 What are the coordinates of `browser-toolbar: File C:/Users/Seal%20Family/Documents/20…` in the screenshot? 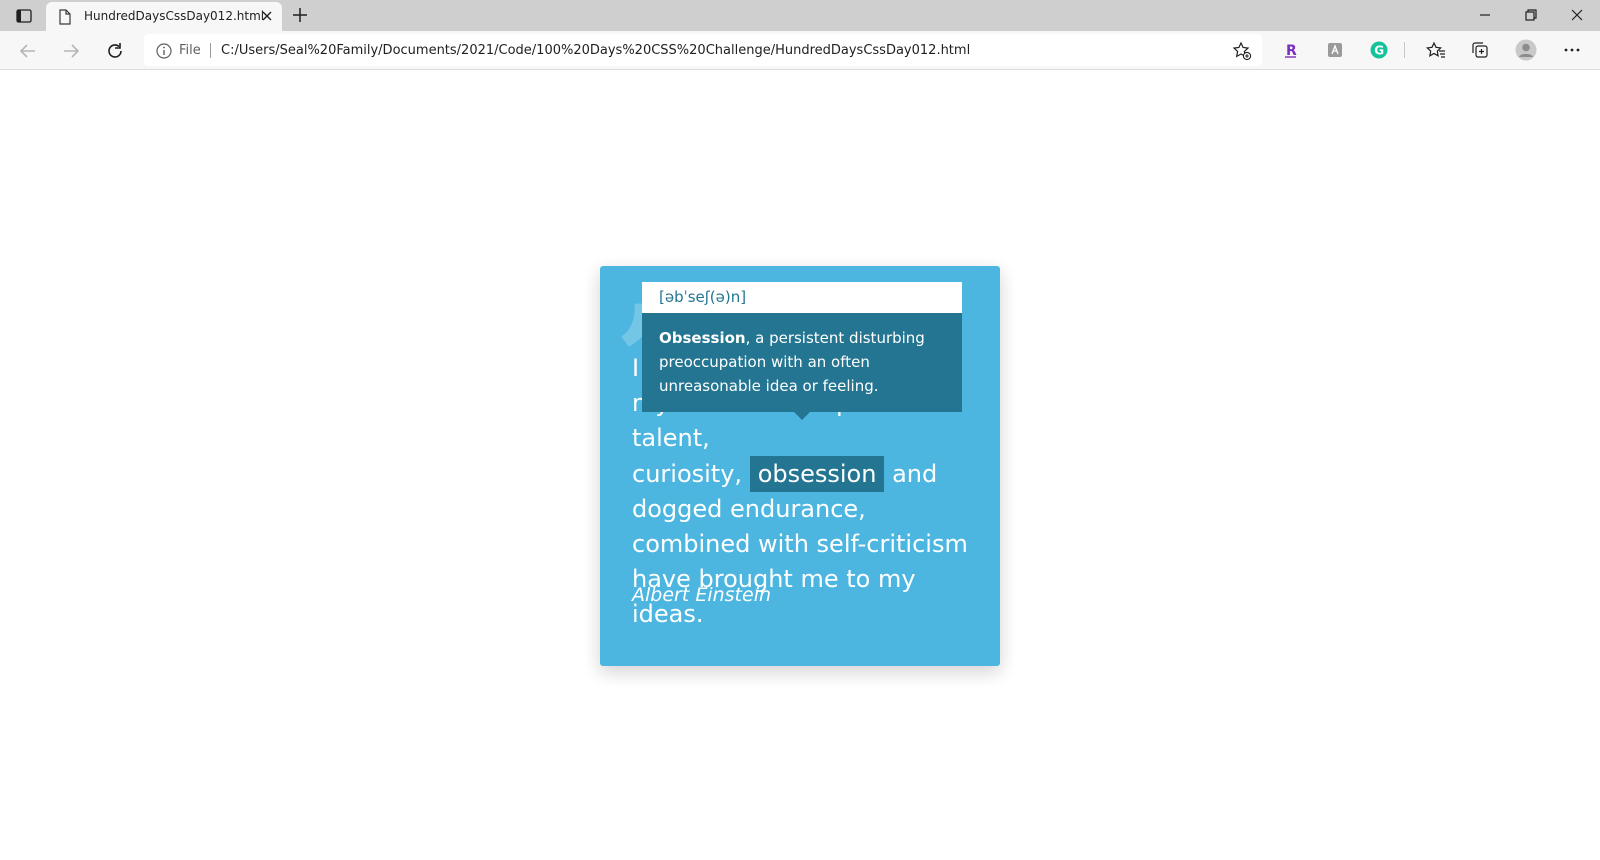 It's located at (800, 50).